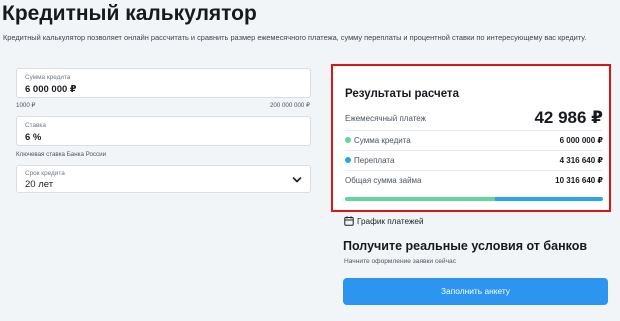  Describe the element at coordinates (289, 105) in the screenshot. I see `amount-max-label: 200 000 000 ₽` at that location.